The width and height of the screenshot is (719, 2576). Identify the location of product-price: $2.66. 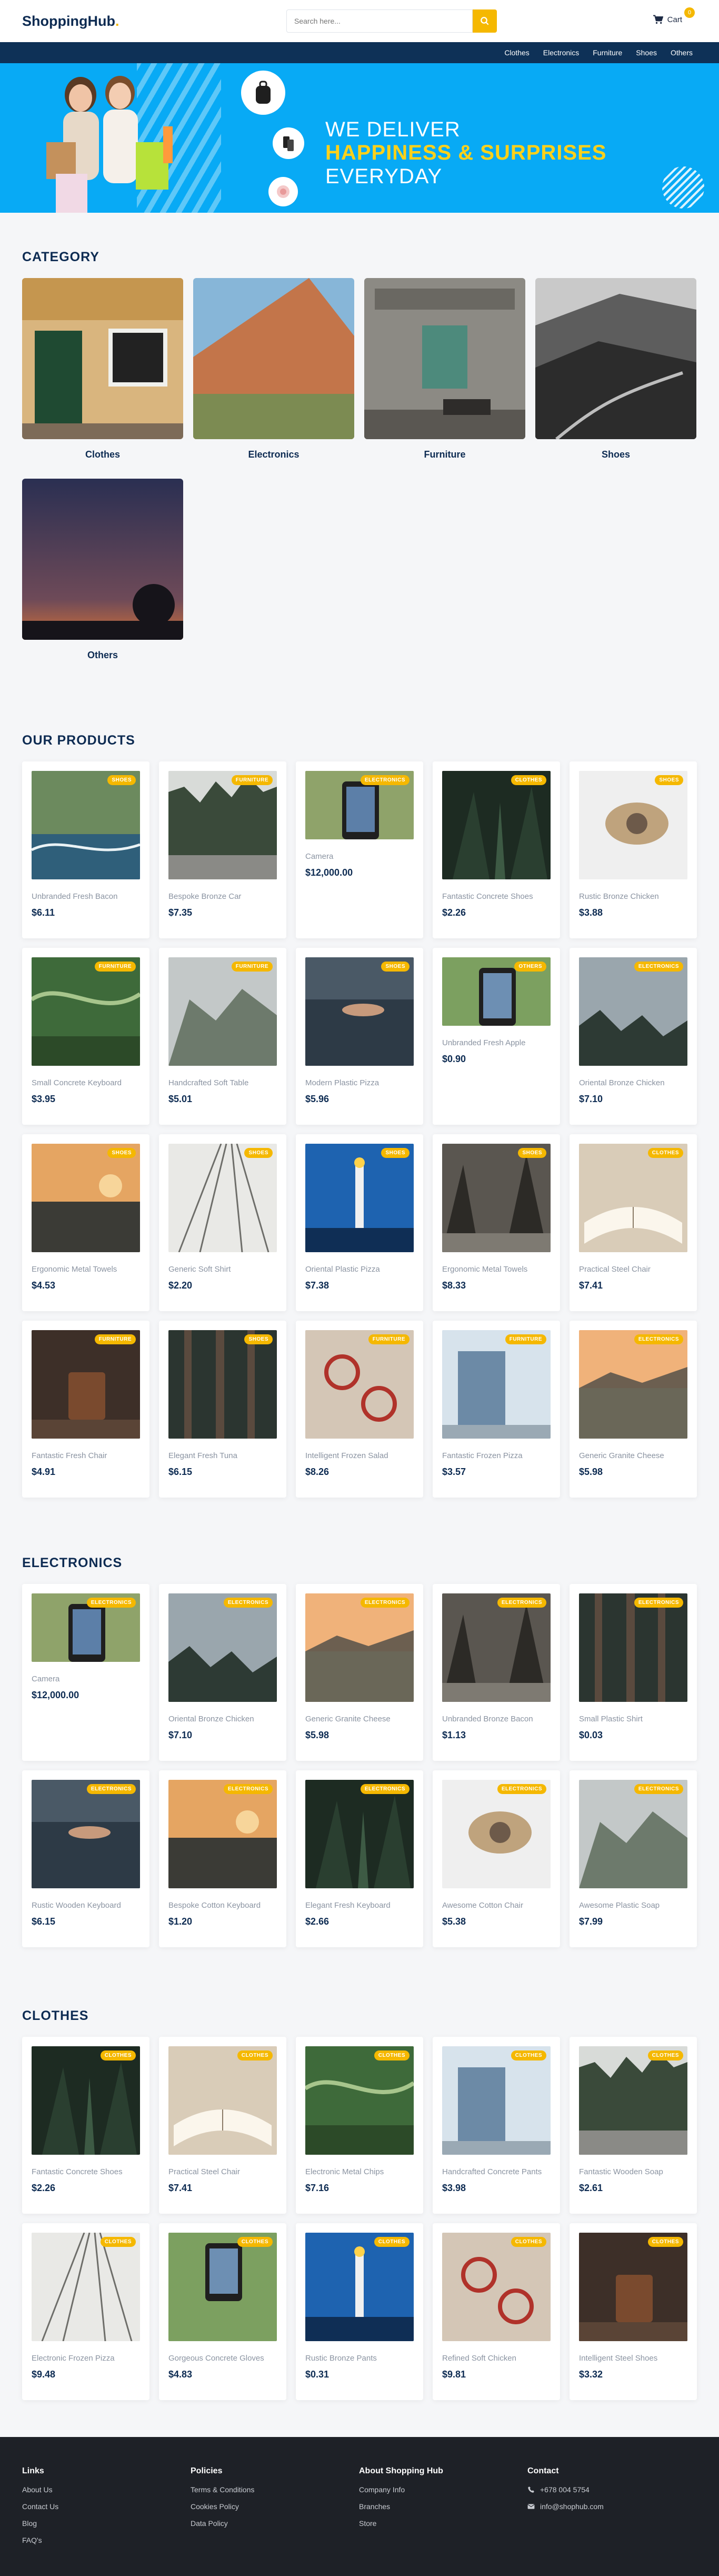
(317, 1921).